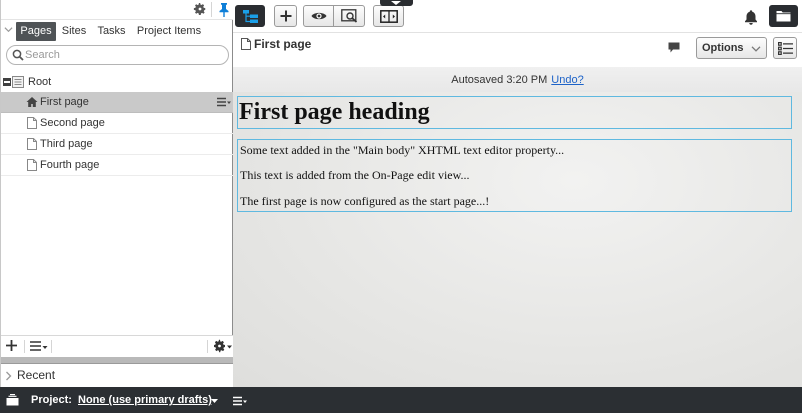  Describe the element at coordinates (40, 82) in the screenshot. I see `tree-node-label: Root` at that location.